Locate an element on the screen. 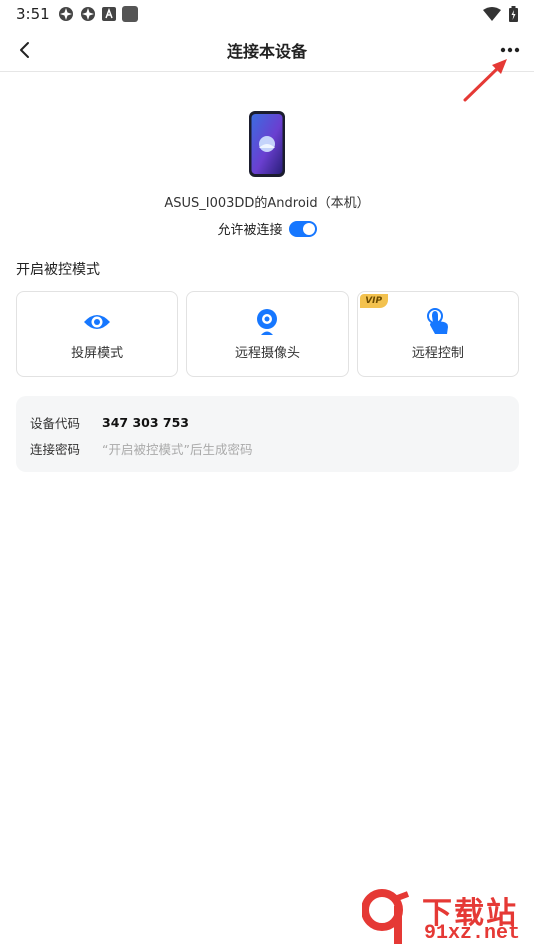 The width and height of the screenshot is (534, 950). mode-label: 远程摄像头 is located at coordinates (267, 353).